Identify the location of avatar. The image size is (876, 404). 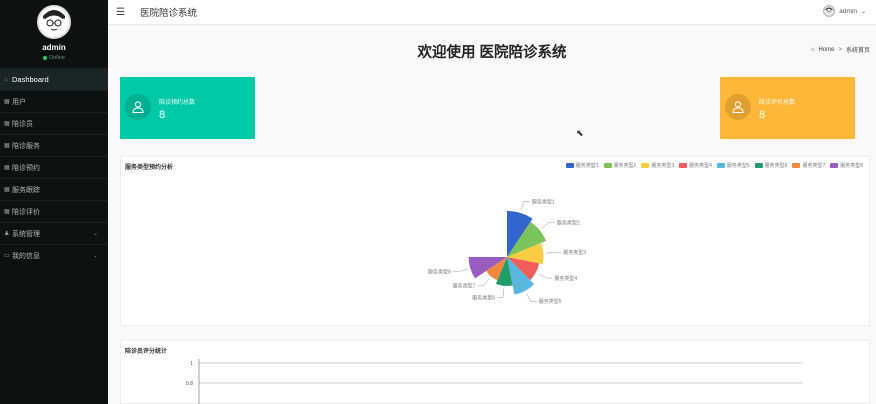
(54, 22).